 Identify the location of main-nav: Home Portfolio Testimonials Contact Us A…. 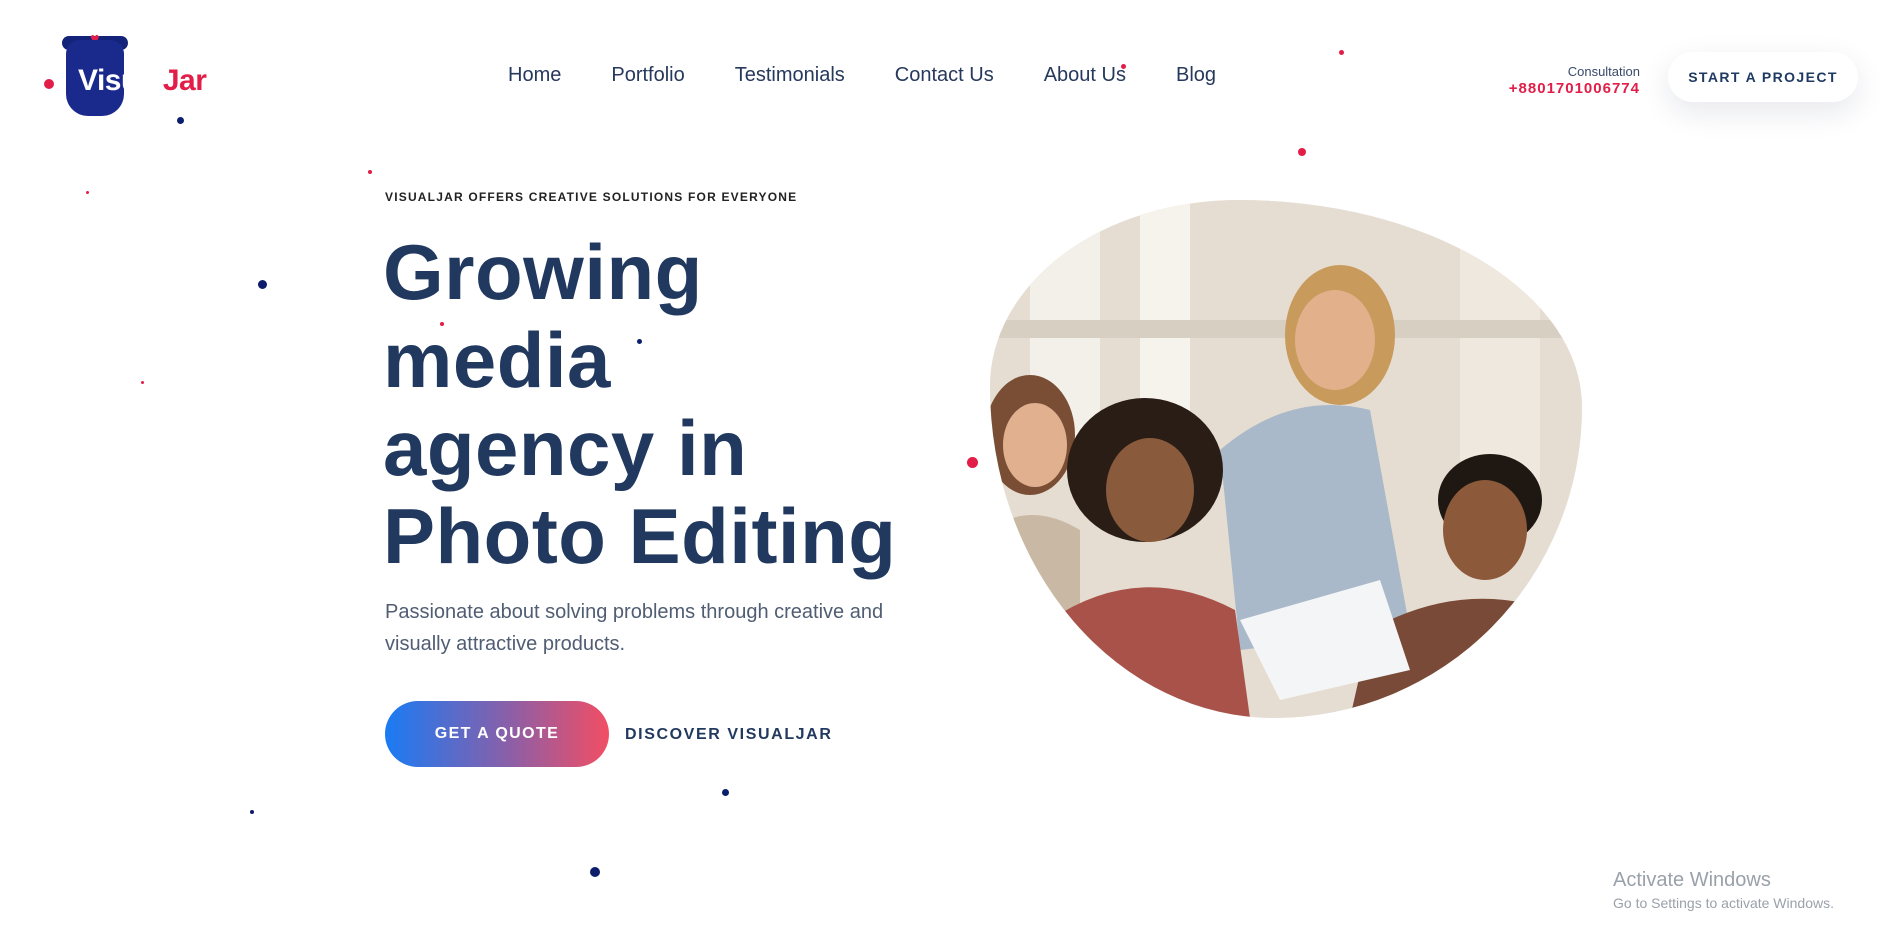
(887, 75).